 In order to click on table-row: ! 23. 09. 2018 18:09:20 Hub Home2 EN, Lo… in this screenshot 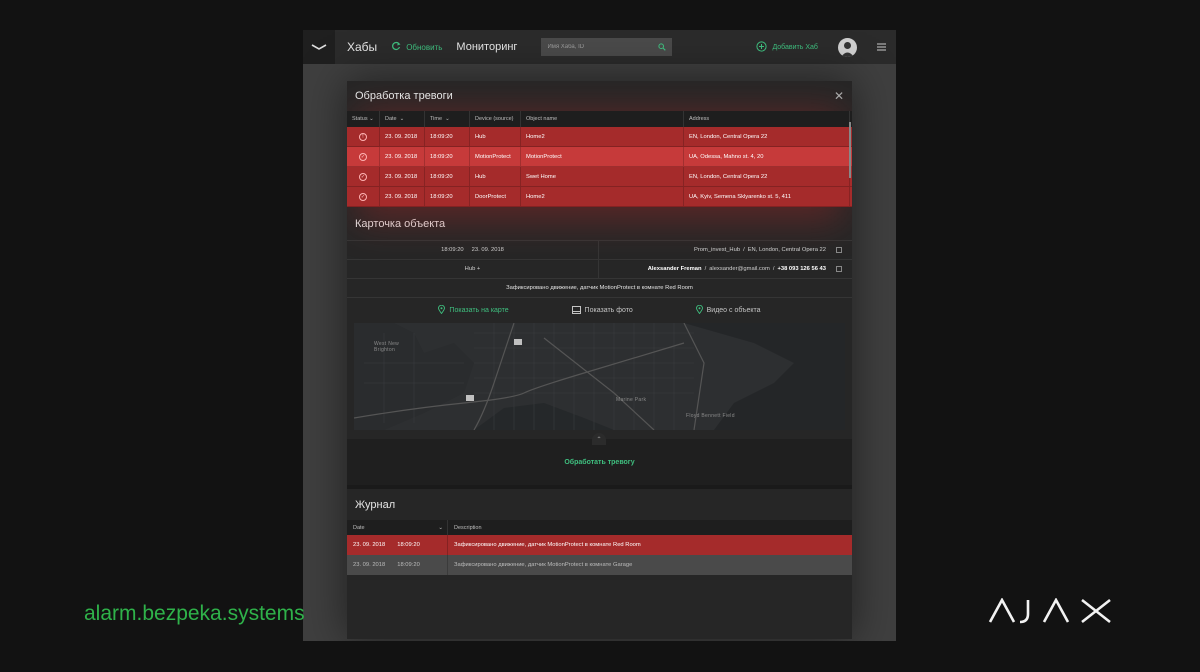, I will do `click(599, 137)`.